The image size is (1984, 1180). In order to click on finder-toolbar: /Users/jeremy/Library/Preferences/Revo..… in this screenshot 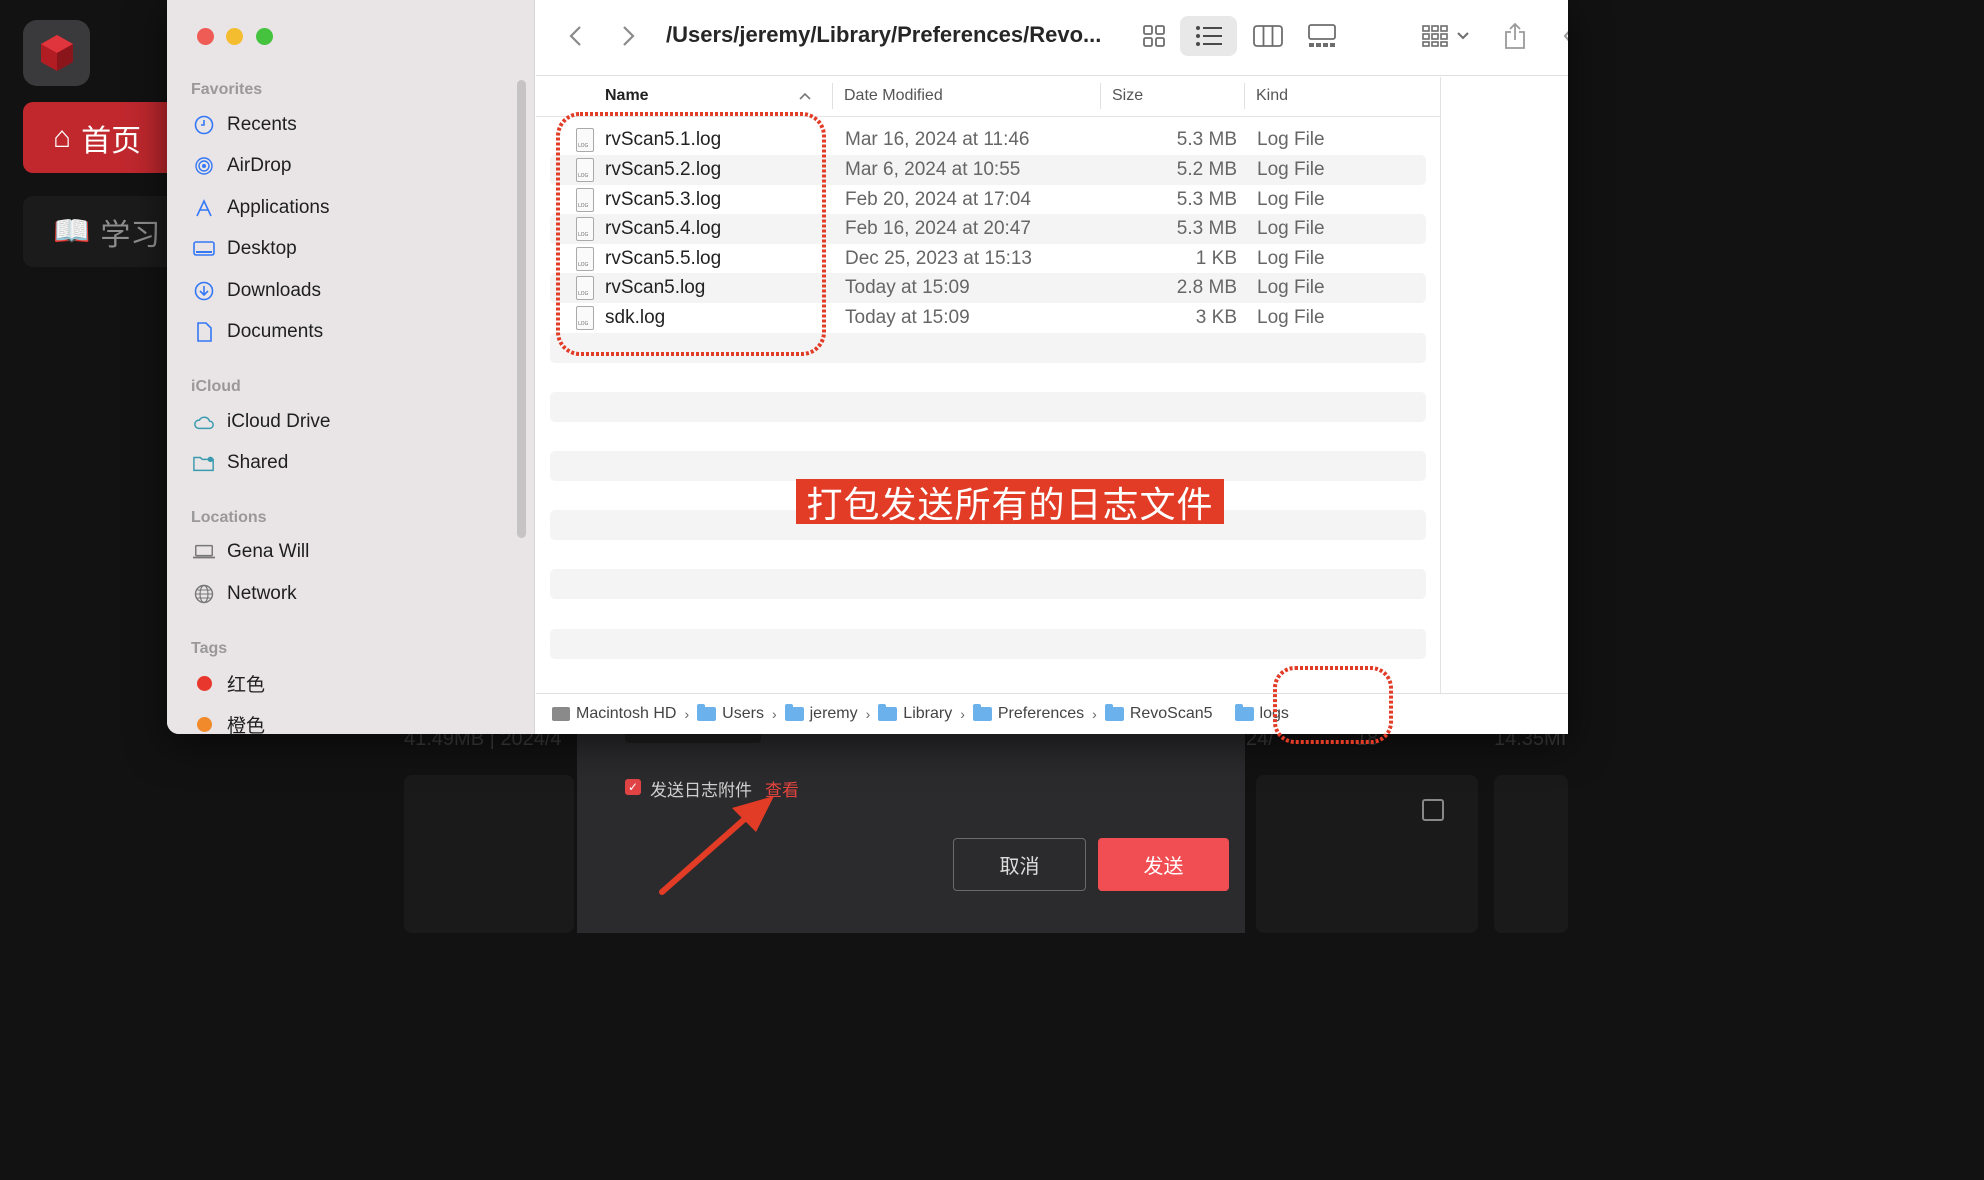, I will do `click(1052, 38)`.